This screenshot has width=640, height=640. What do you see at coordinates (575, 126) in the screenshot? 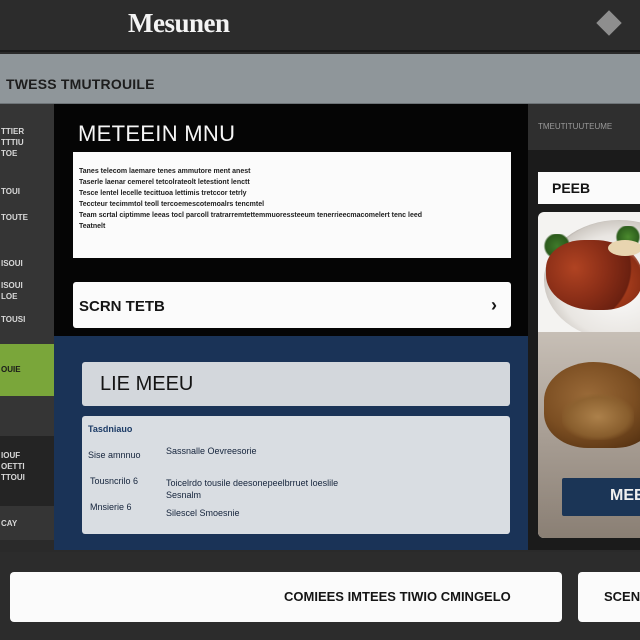
I see `right-tab-label: TMEUTITUUTEUME` at bounding box center [575, 126].